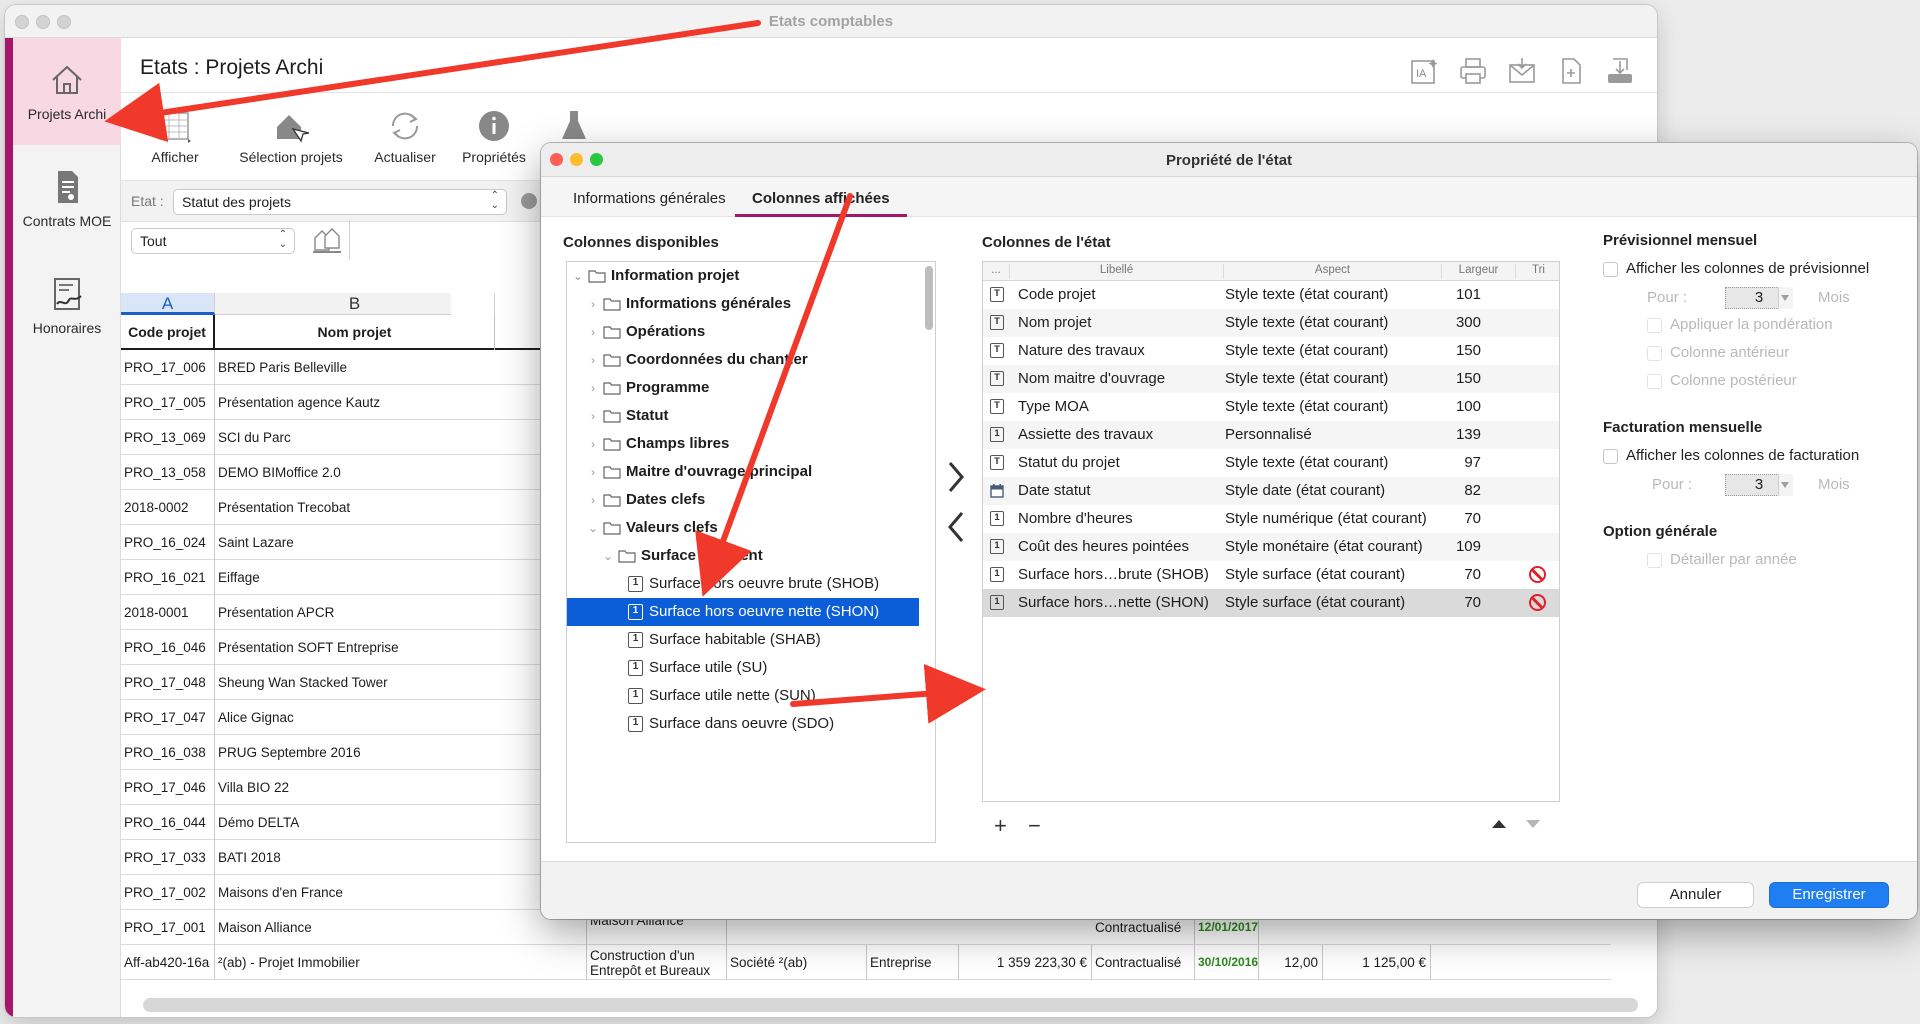  What do you see at coordinates (168, 717) in the screenshot?
I see `cell-code-projet: PRO_17_047` at bounding box center [168, 717].